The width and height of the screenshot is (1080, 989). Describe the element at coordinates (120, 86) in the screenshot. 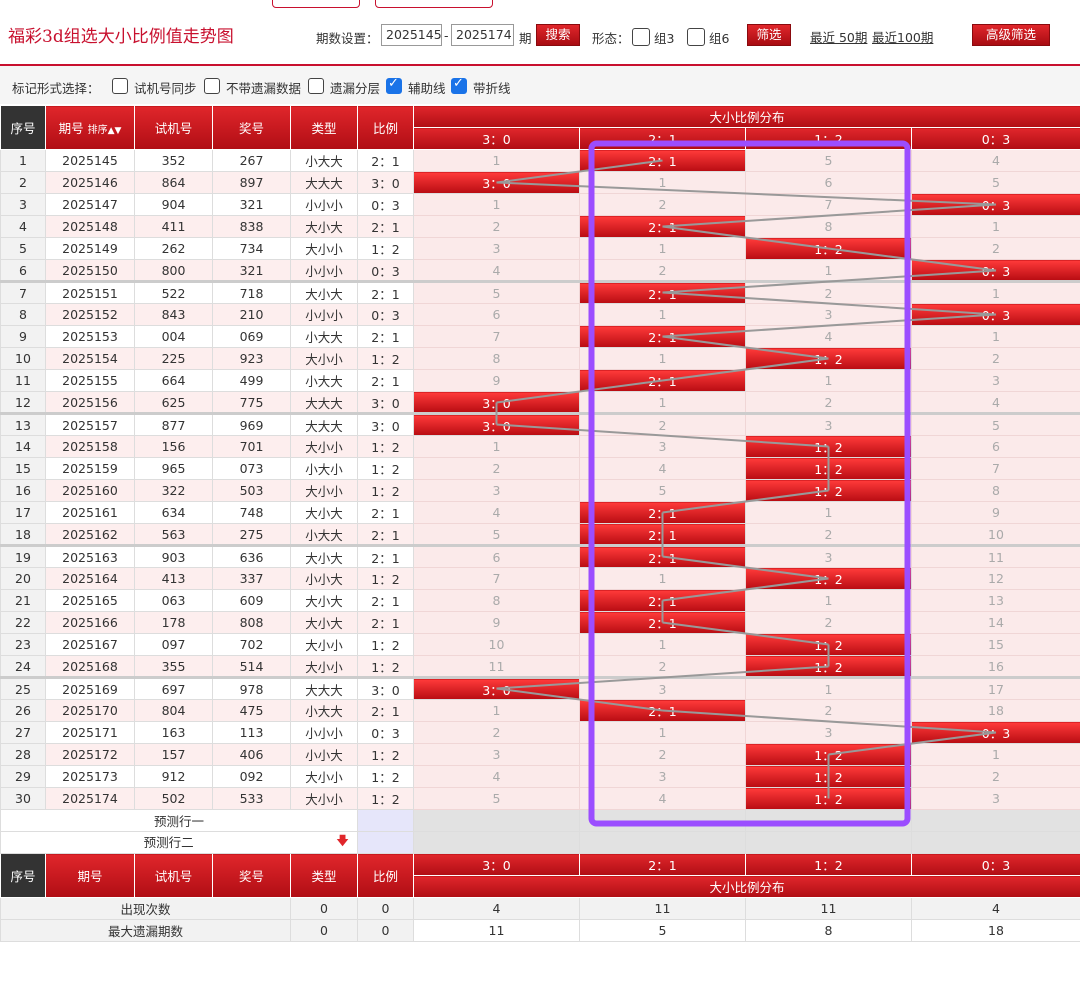

I see `trial-sync-checkbox` at that location.